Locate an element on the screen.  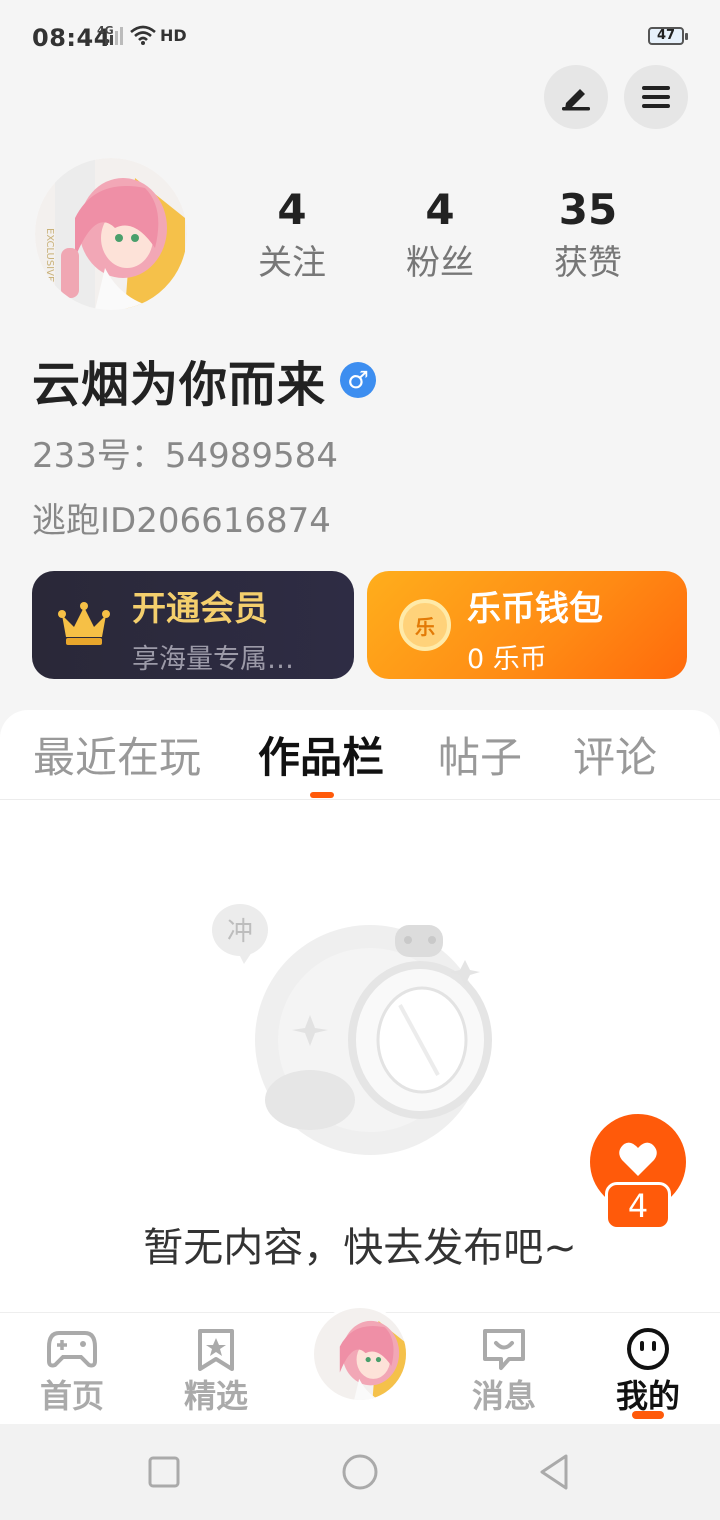
menu-button is located at coordinates (656, 97).